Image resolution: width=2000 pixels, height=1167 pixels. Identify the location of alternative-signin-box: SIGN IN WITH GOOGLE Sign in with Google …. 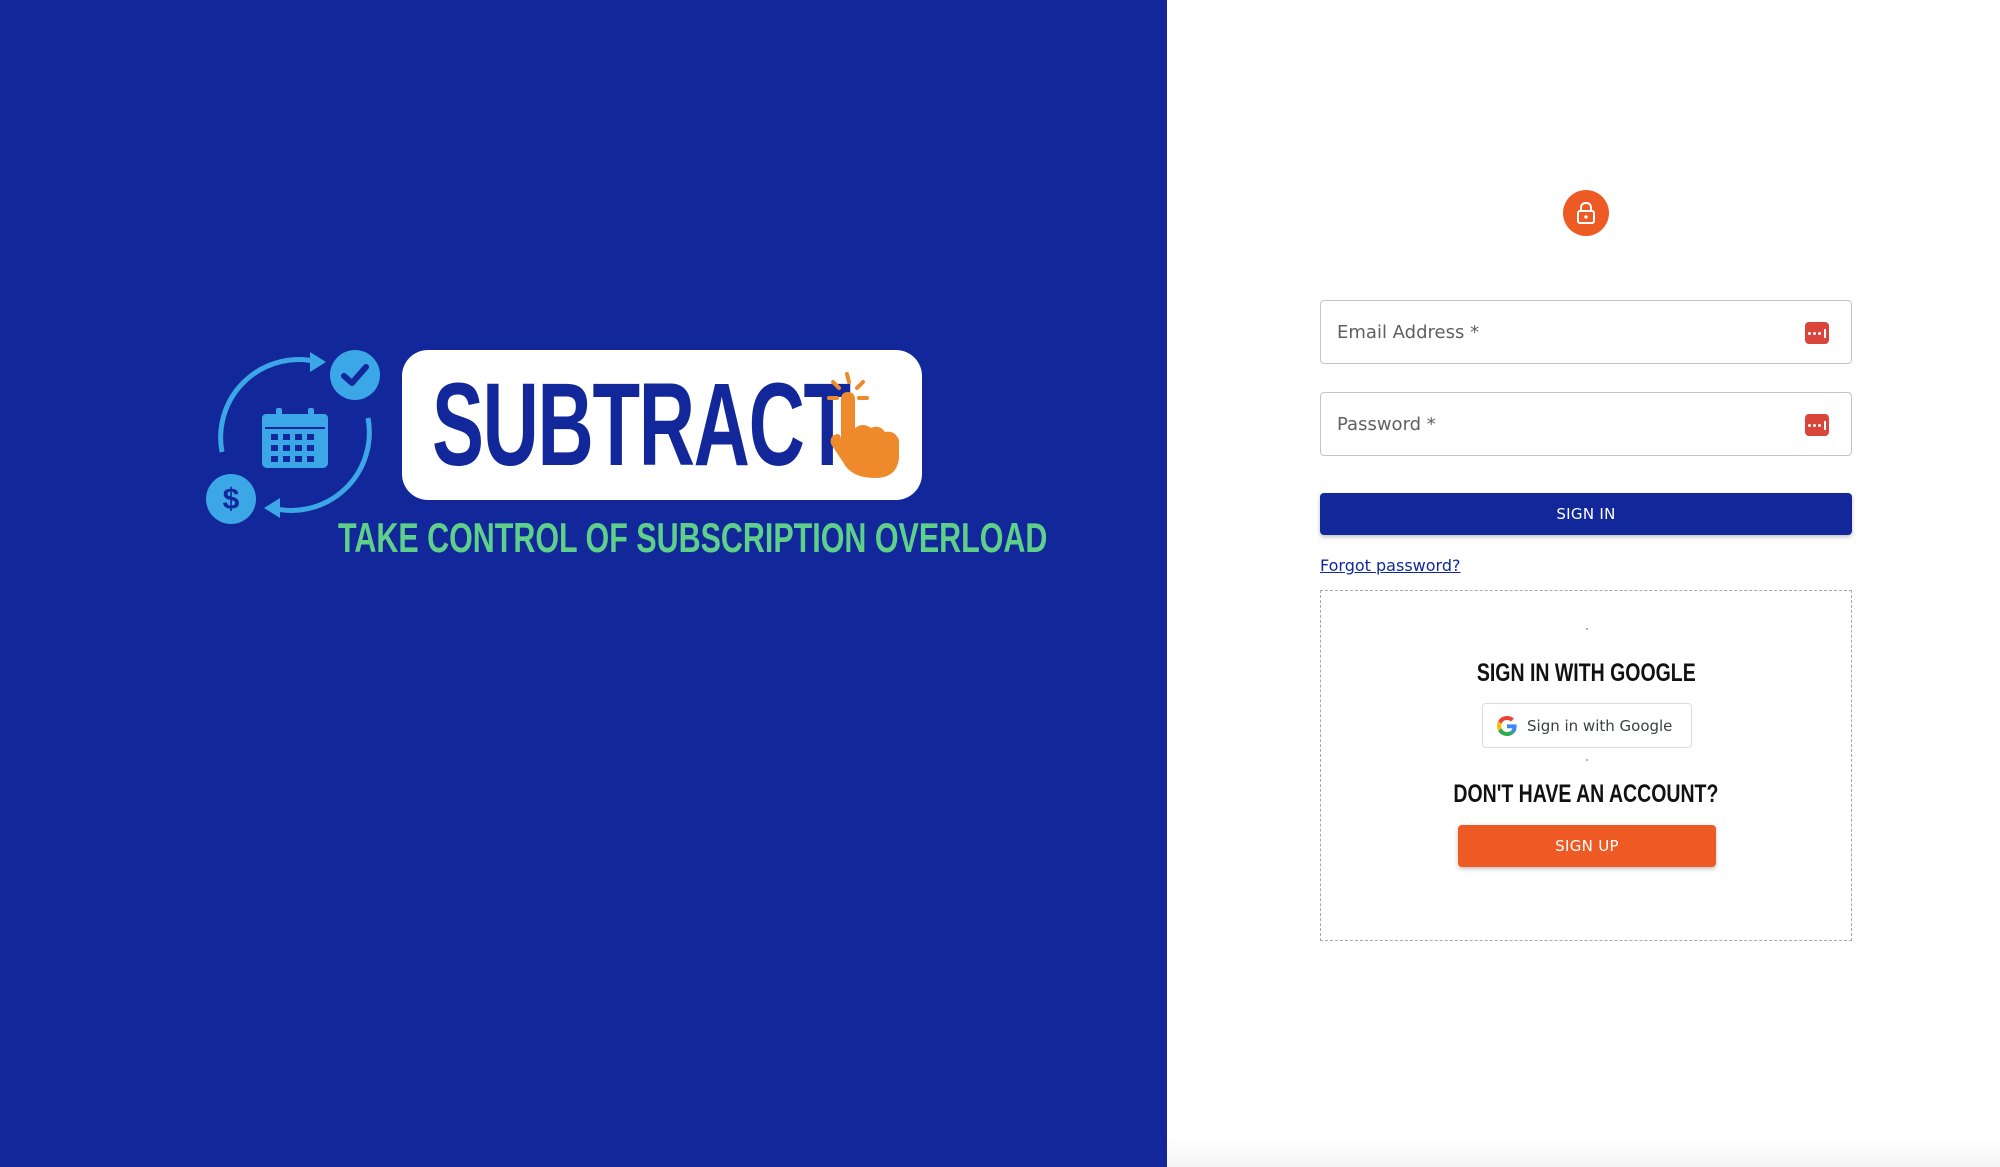
(1586, 765).